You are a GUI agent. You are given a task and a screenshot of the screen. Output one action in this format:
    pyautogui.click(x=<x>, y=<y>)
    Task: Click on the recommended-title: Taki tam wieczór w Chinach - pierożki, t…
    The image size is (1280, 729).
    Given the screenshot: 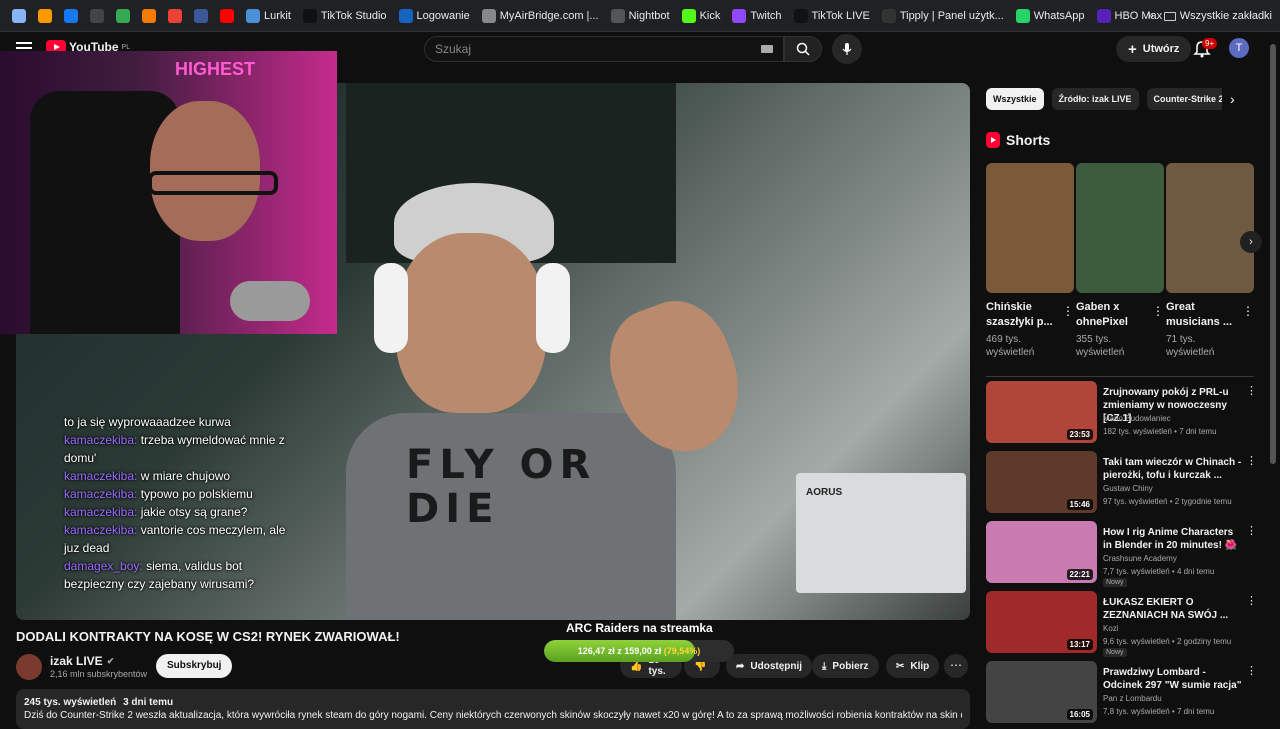 What is the action you would take?
    pyautogui.click(x=1173, y=469)
    